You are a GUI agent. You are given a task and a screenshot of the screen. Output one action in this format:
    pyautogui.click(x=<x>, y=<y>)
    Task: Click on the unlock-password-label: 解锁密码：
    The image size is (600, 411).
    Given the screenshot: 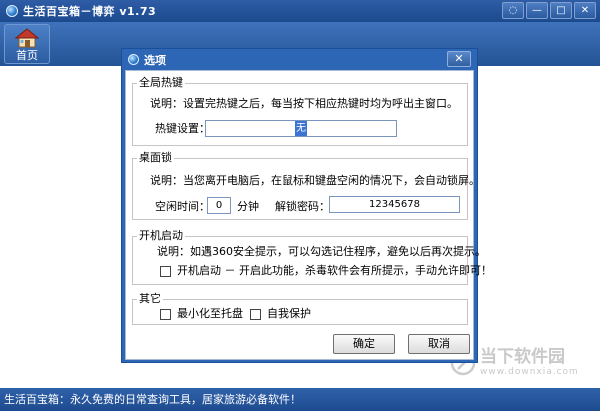 What is the action you would take?
    pyautogui.click(x=302, y=206)
    